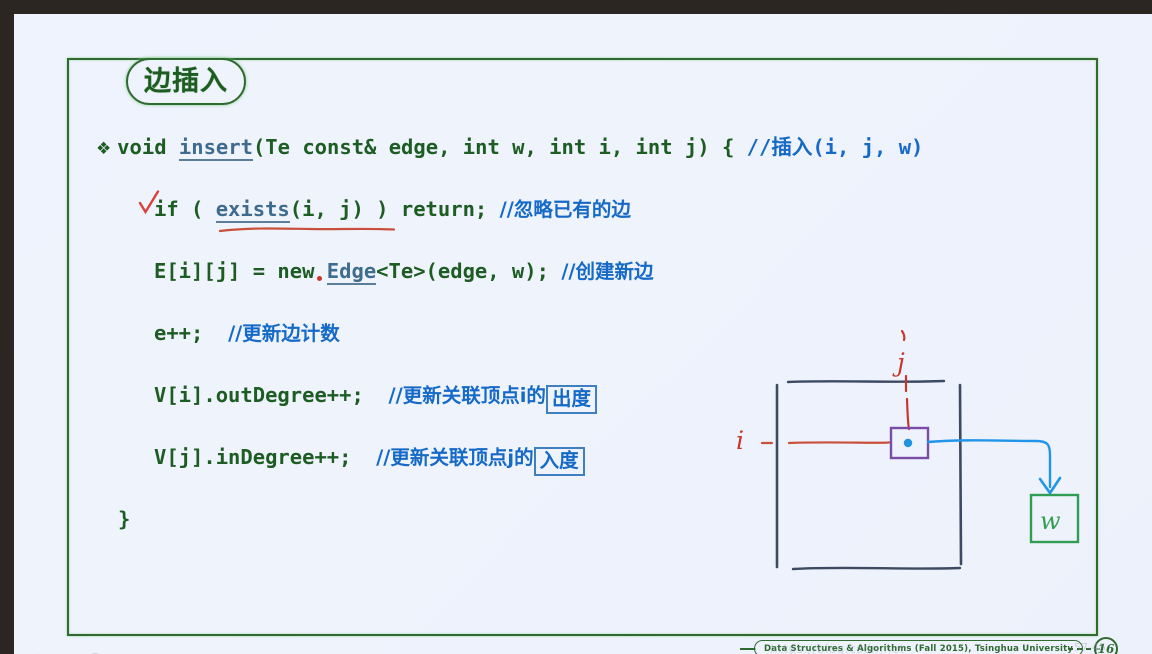 This screenshot has height=654, width=1152. What do you see at coordinates (908, 443) in the screenshot?
I see `diagram-cell-dot` at bounding box center [908, 443].